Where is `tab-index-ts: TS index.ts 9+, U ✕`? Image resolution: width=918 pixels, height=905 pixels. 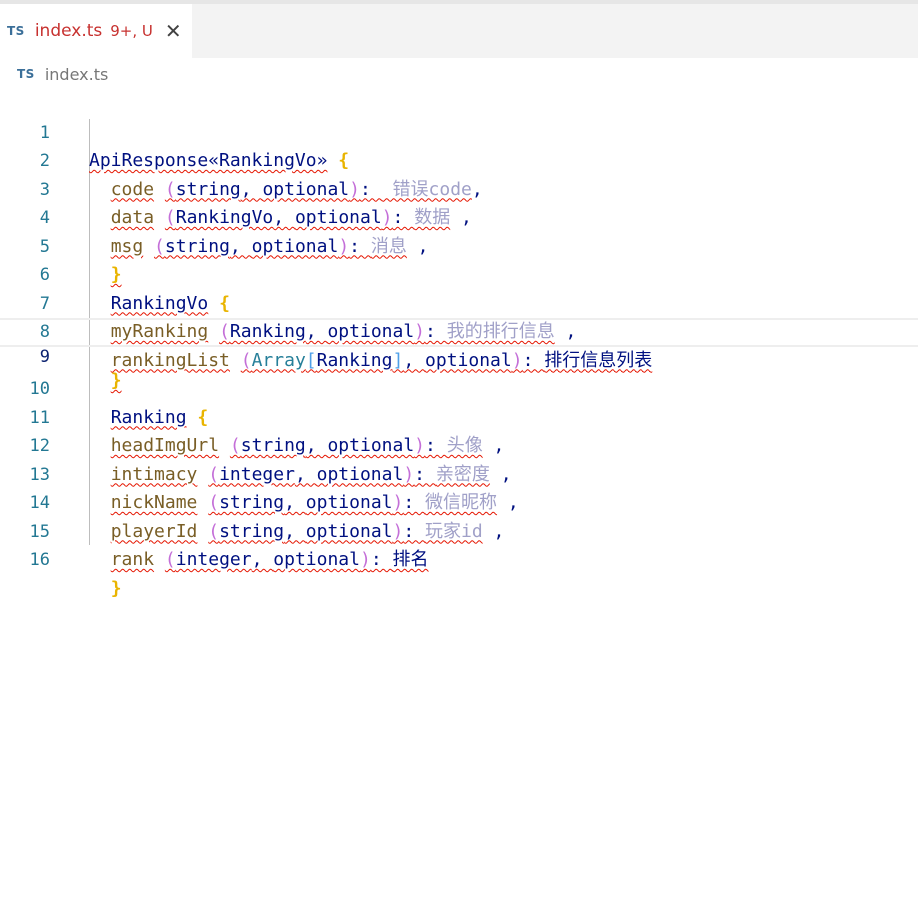
tab-index-ts: TS index.ts 9+, U ✕ is located at coordinates (96, 31).